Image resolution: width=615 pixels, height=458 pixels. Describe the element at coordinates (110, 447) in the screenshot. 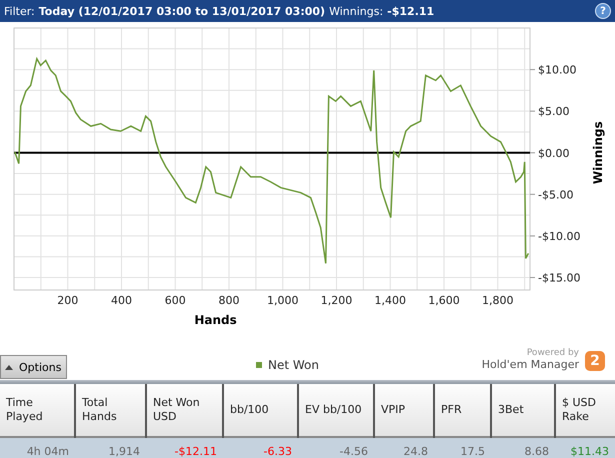

I see `table-cell: 1,914` at that location.